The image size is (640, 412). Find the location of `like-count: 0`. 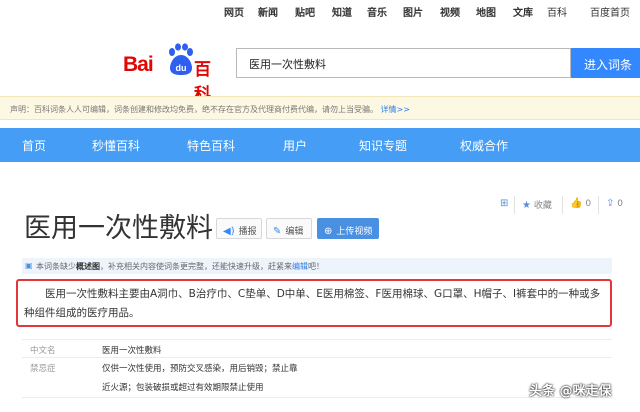

like-count: 0 is located at coordinates (588, 204).